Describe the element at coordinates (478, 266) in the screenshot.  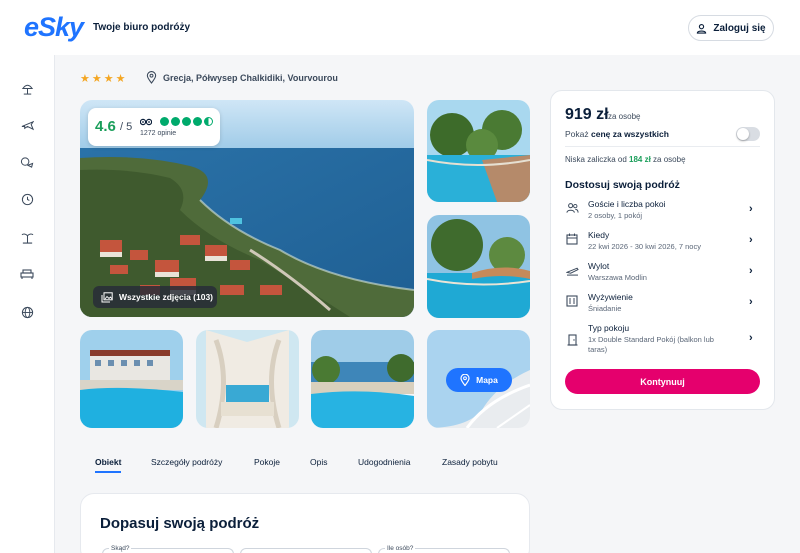
I see `photo-pool-sunset` at that location.